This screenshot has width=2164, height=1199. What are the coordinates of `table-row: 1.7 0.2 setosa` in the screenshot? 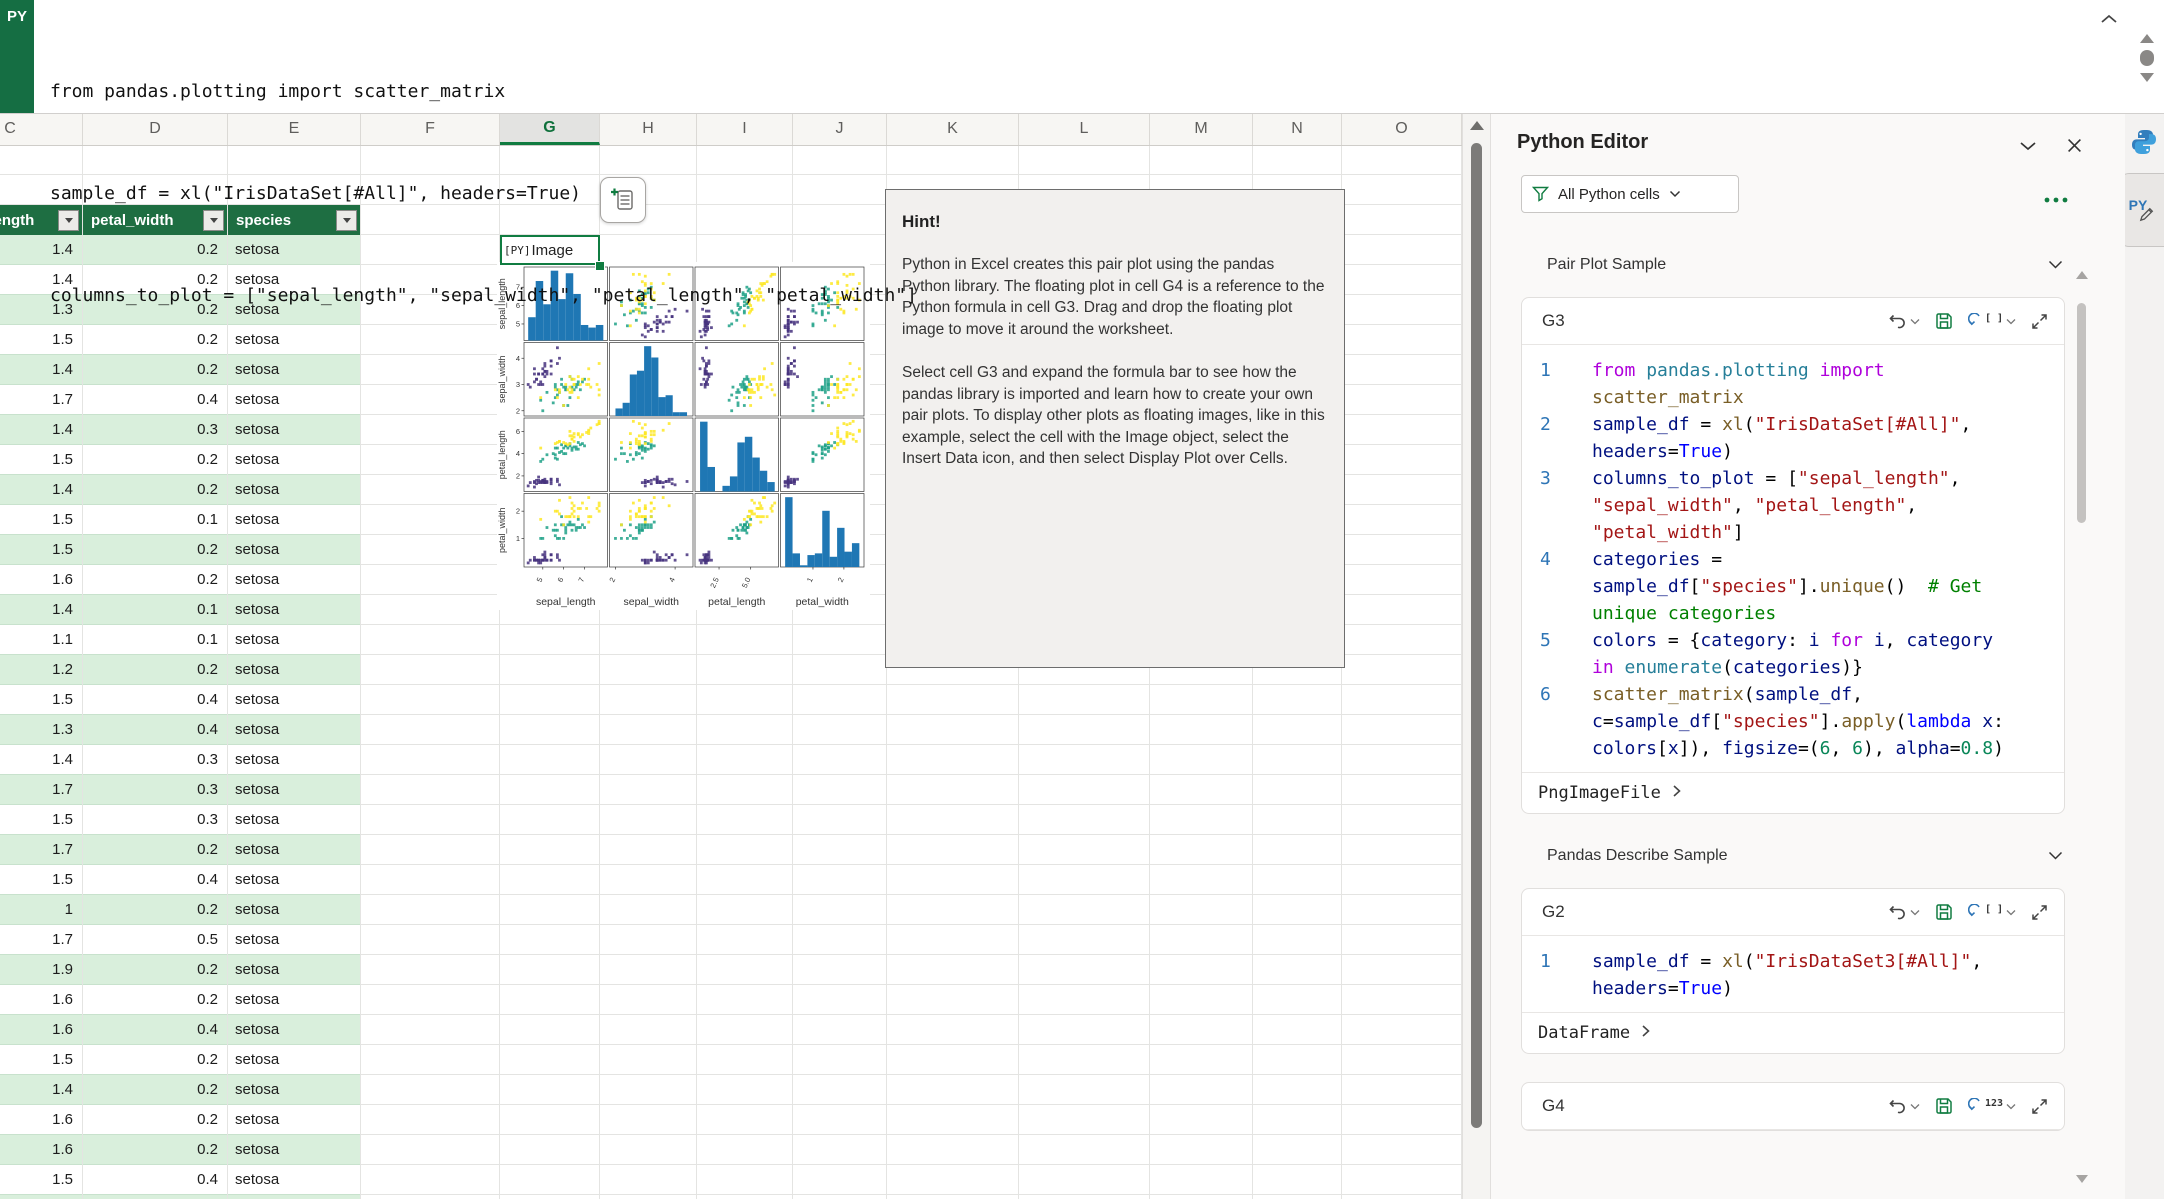 It's located at (180, 850).